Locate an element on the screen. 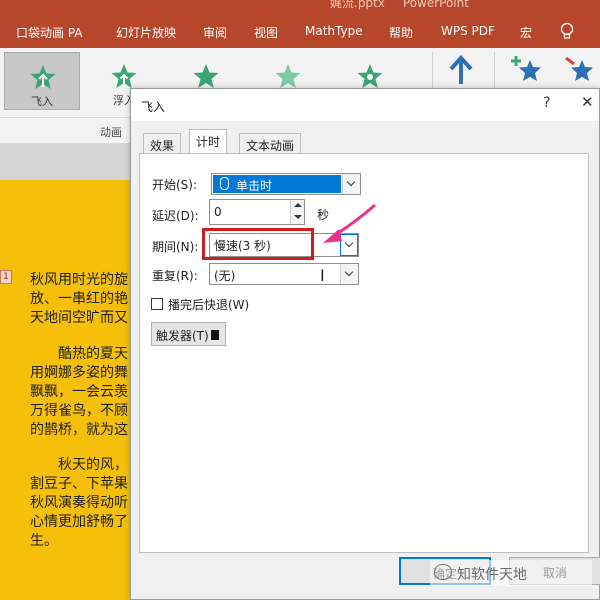  stepper-buttons is located at coordinates (297, 212).